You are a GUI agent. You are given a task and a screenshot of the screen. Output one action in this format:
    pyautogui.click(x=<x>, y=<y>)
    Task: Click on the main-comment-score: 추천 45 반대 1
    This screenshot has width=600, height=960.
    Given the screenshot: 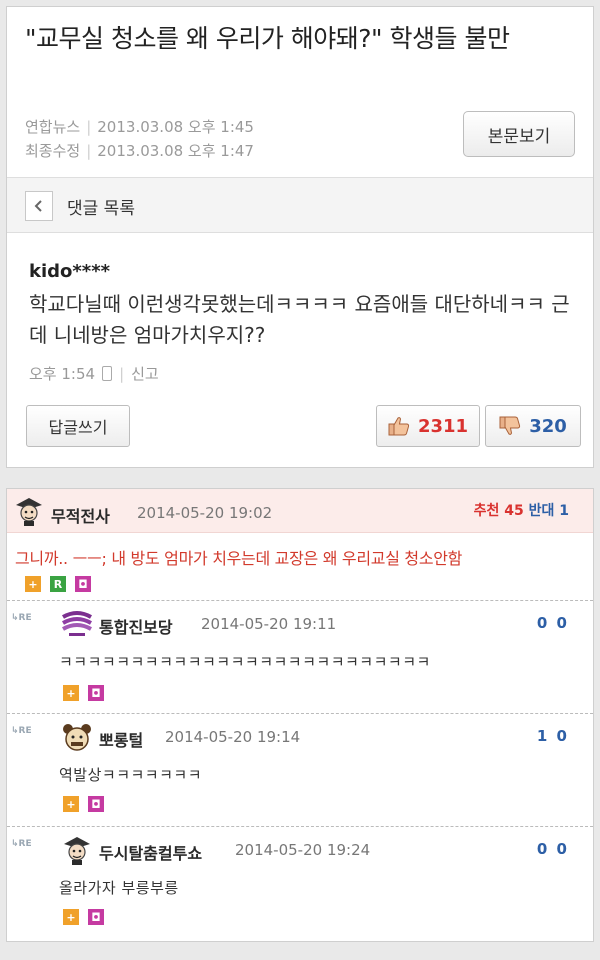 What is the action you would take?
    pyautogui.click(x=521, y=510)
    